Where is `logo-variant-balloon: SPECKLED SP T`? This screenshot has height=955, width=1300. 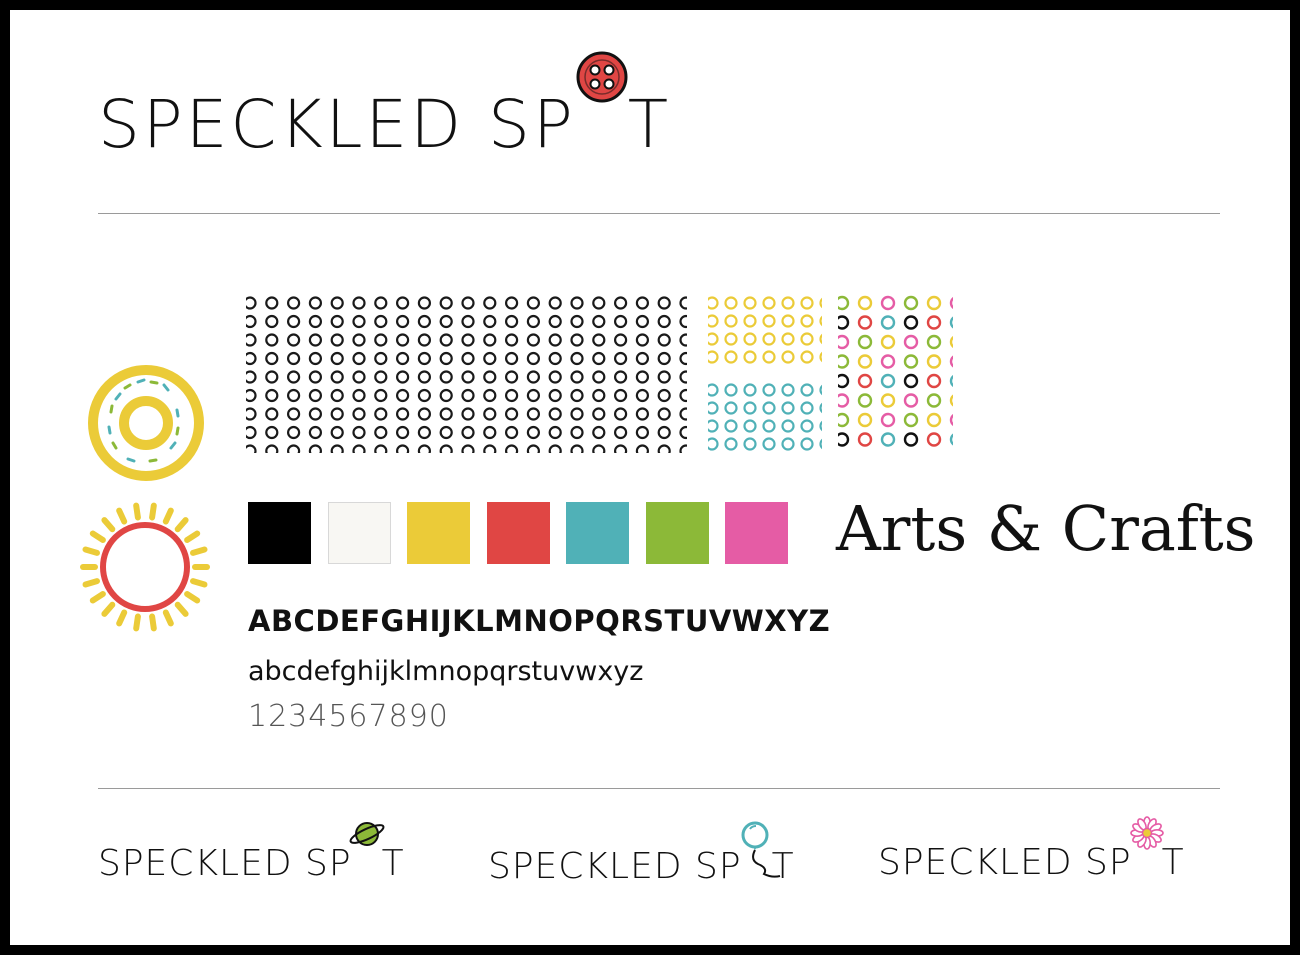 logo-variant-balloon: SPECKLED SP T is located at coordinates (641, 854).